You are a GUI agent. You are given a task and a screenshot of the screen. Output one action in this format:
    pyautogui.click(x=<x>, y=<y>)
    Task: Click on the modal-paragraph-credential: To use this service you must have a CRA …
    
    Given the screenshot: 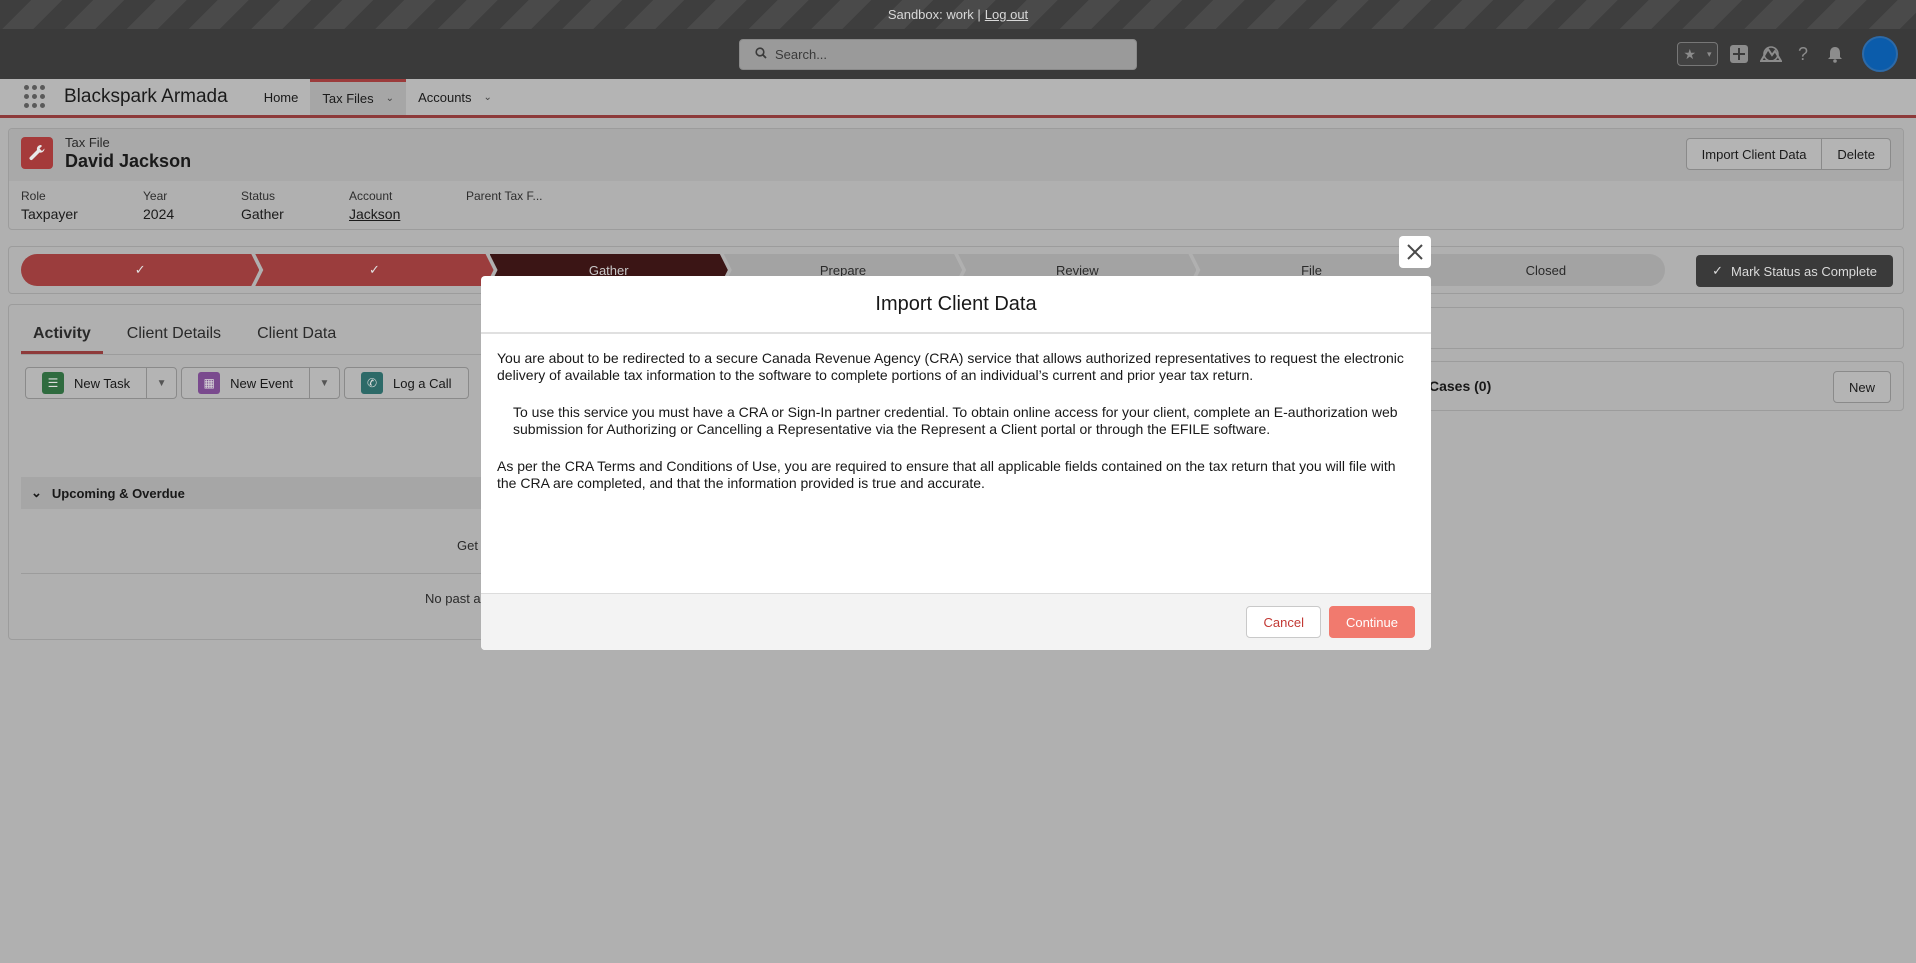 What is the action you would take?
    pyautogui.click(x=955, y=420)
    